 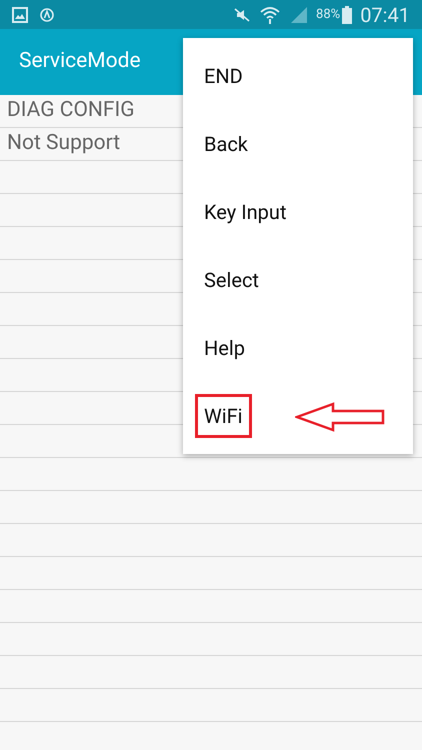 What do you see at coordinates (341, 417) in the screenshot?
I see `arrow-annotation-icon` at bounding box center [341, 417].